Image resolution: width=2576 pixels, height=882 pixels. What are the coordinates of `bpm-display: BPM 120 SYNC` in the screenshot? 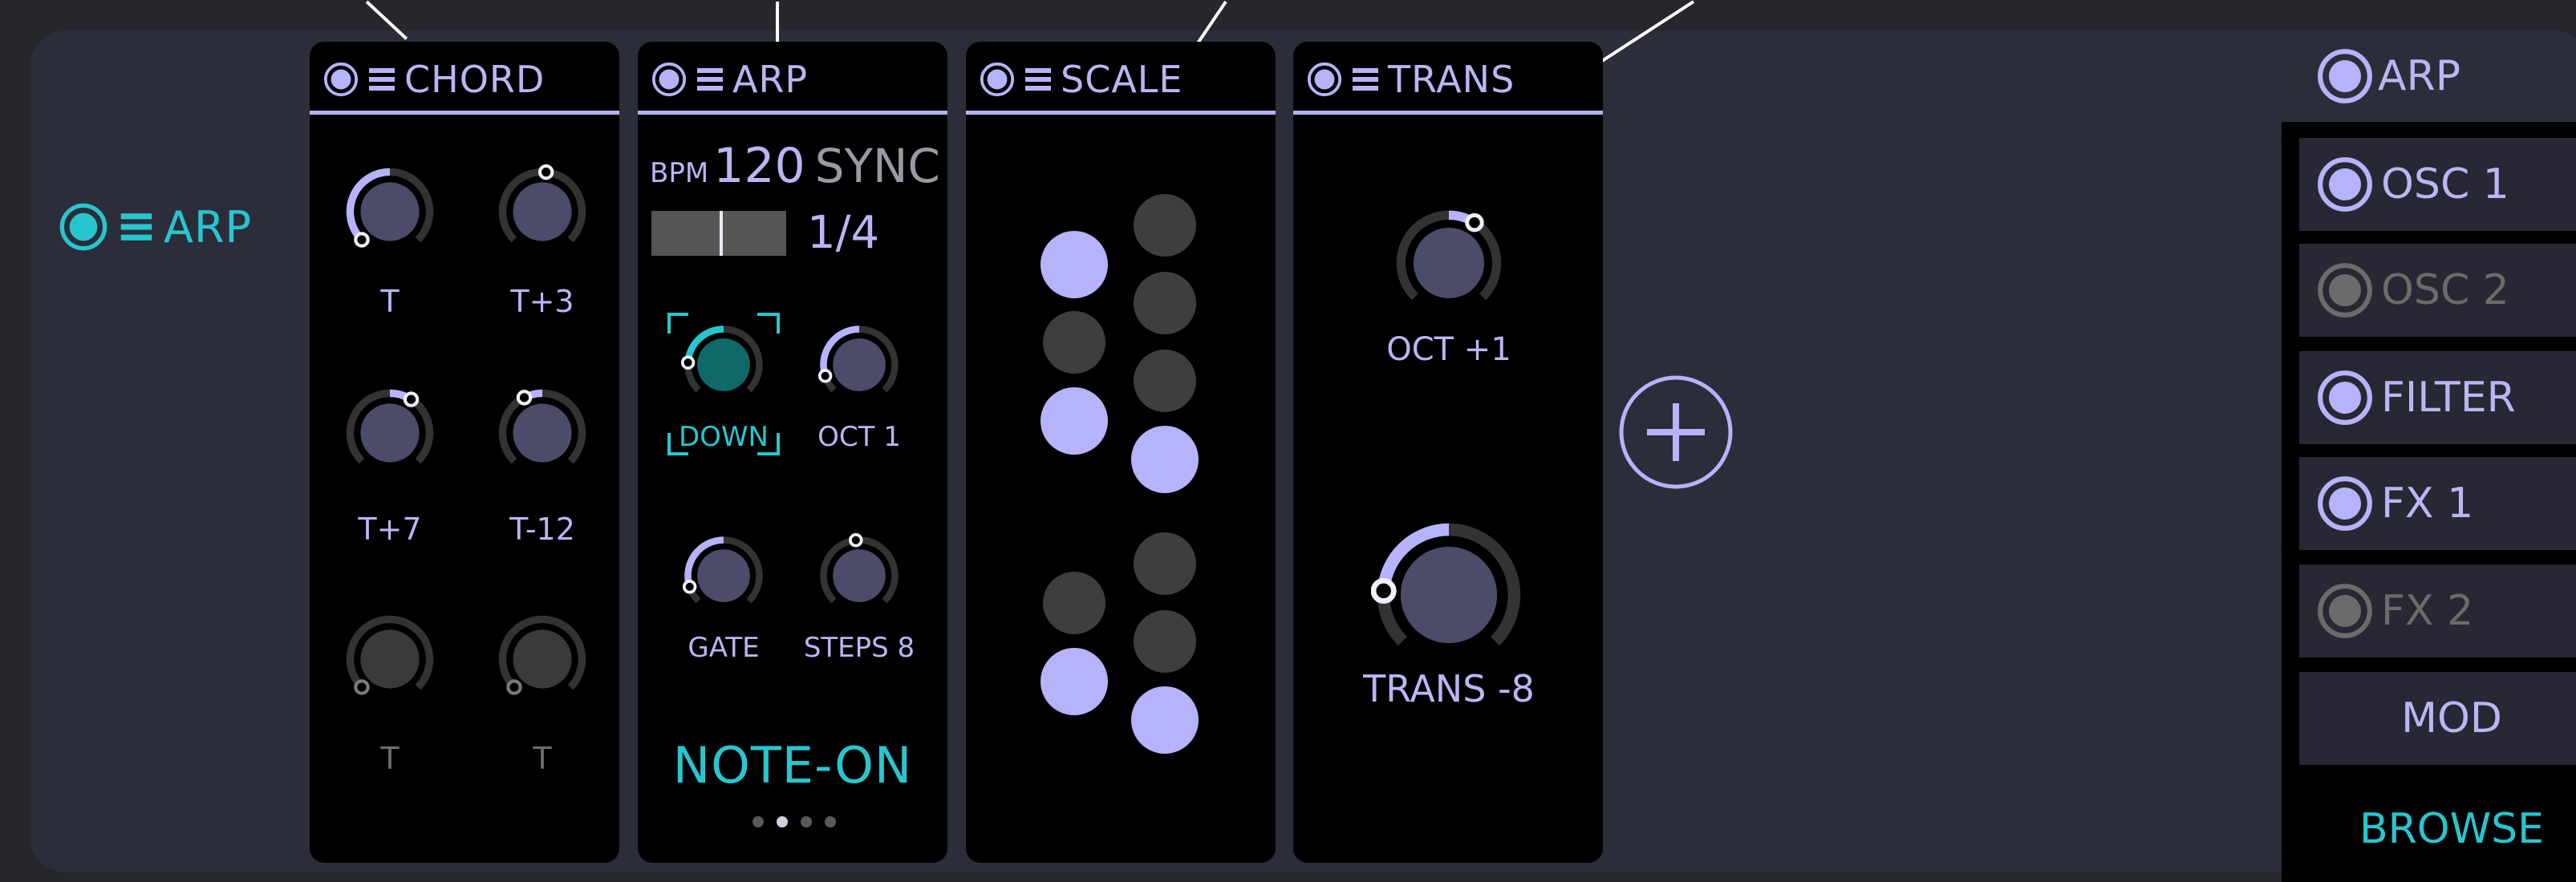 It's located at (795, 166).